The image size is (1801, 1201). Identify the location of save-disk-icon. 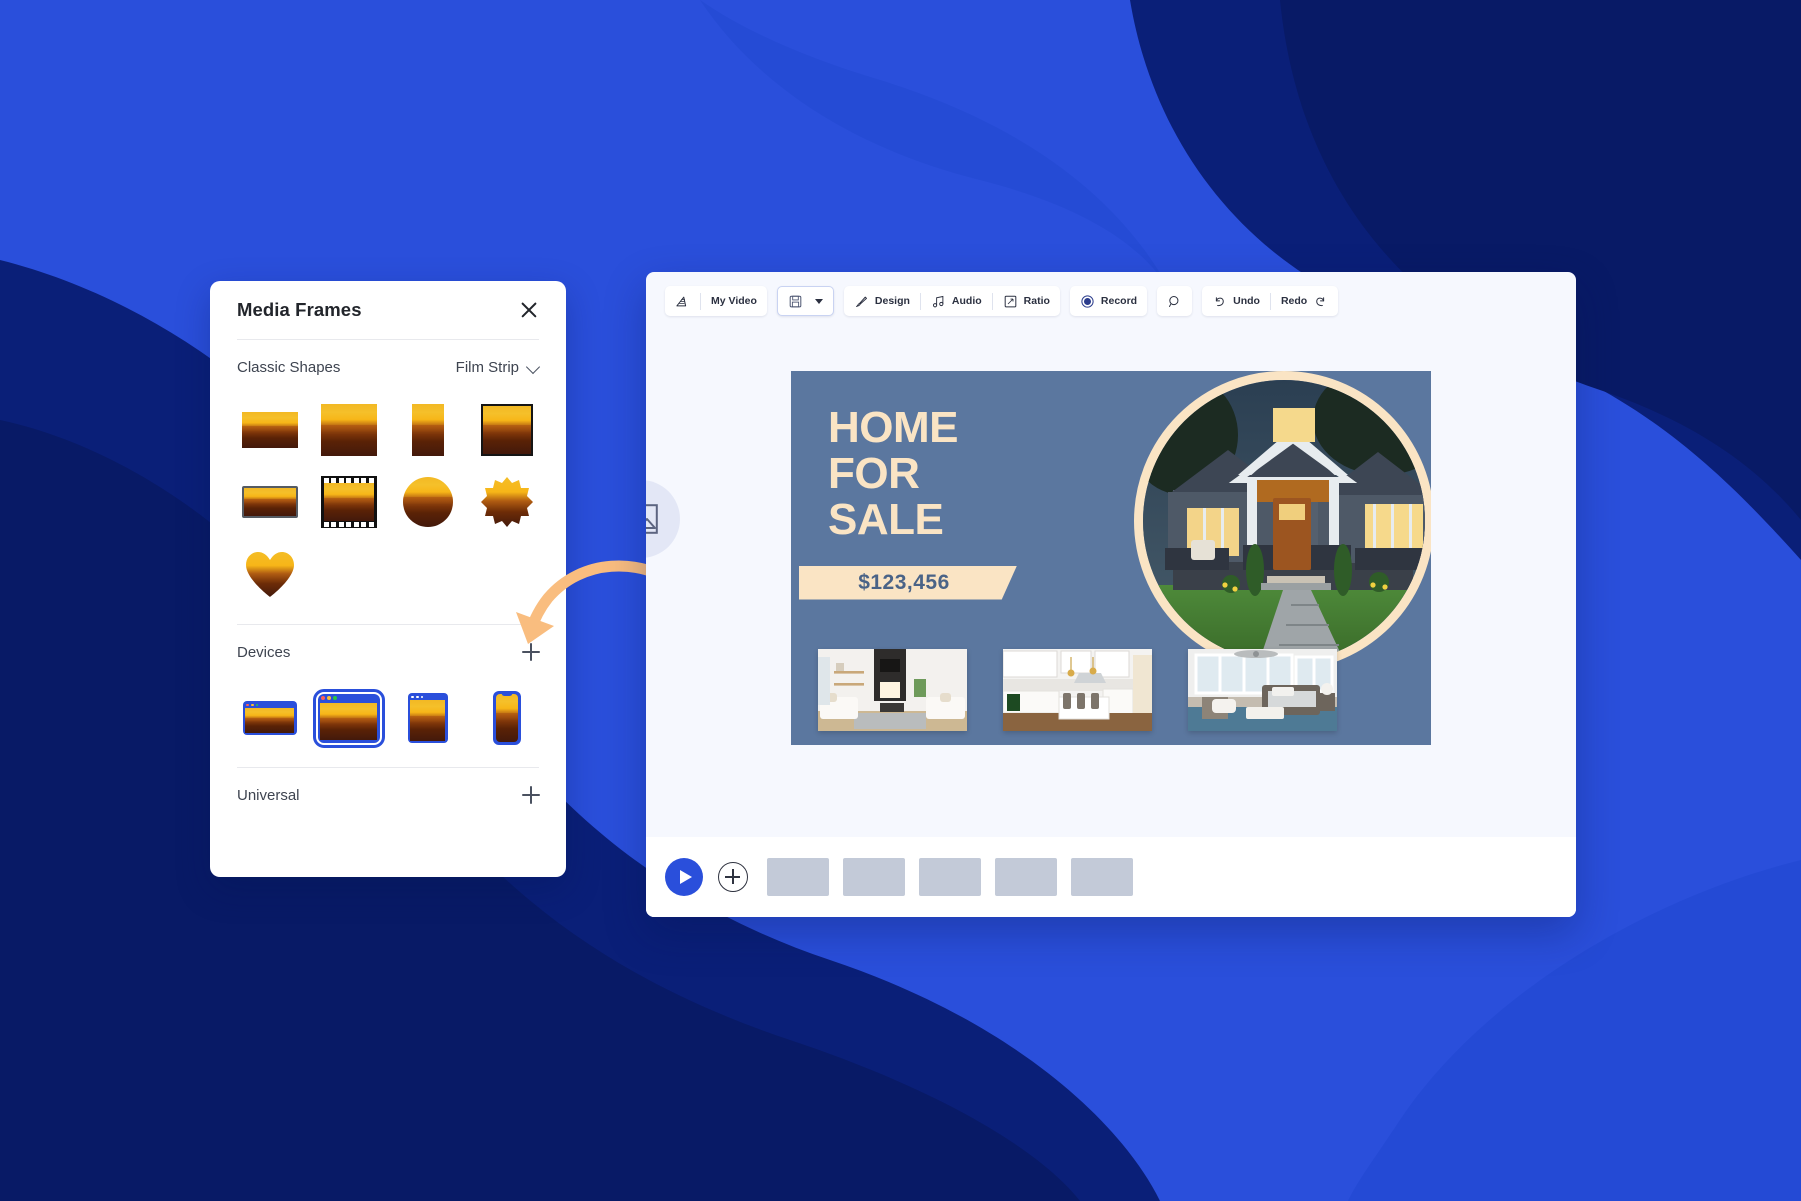
(795, 301).